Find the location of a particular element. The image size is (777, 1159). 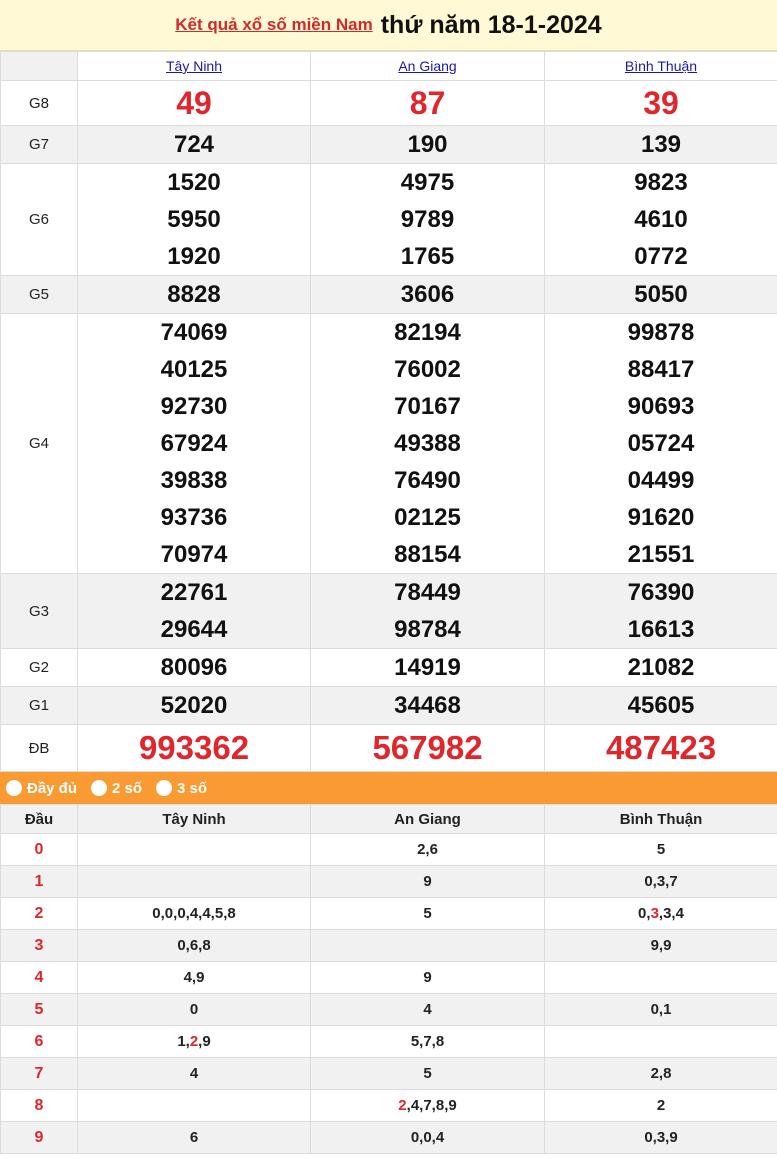

prize-number: 04499 is located at coordinates (661, 480).